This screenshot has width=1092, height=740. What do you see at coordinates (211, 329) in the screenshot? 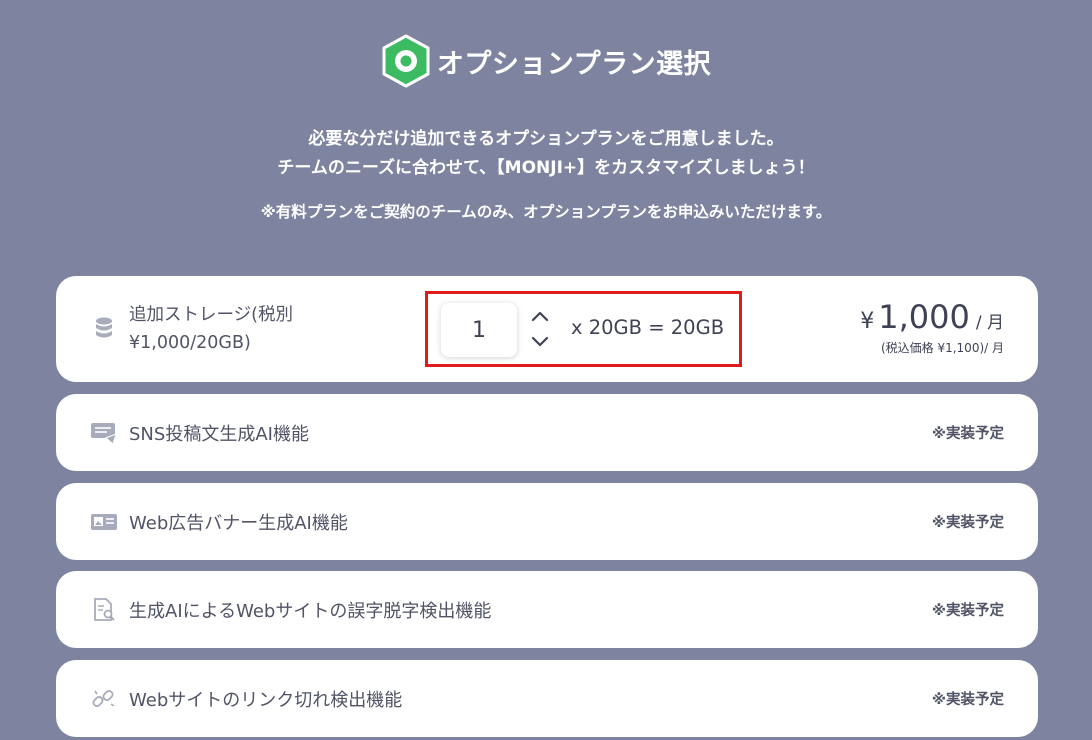
I see `storage-label: 追加ストレージ(税別 ¥1,000/20GB)` at bounding box center [211, 329].